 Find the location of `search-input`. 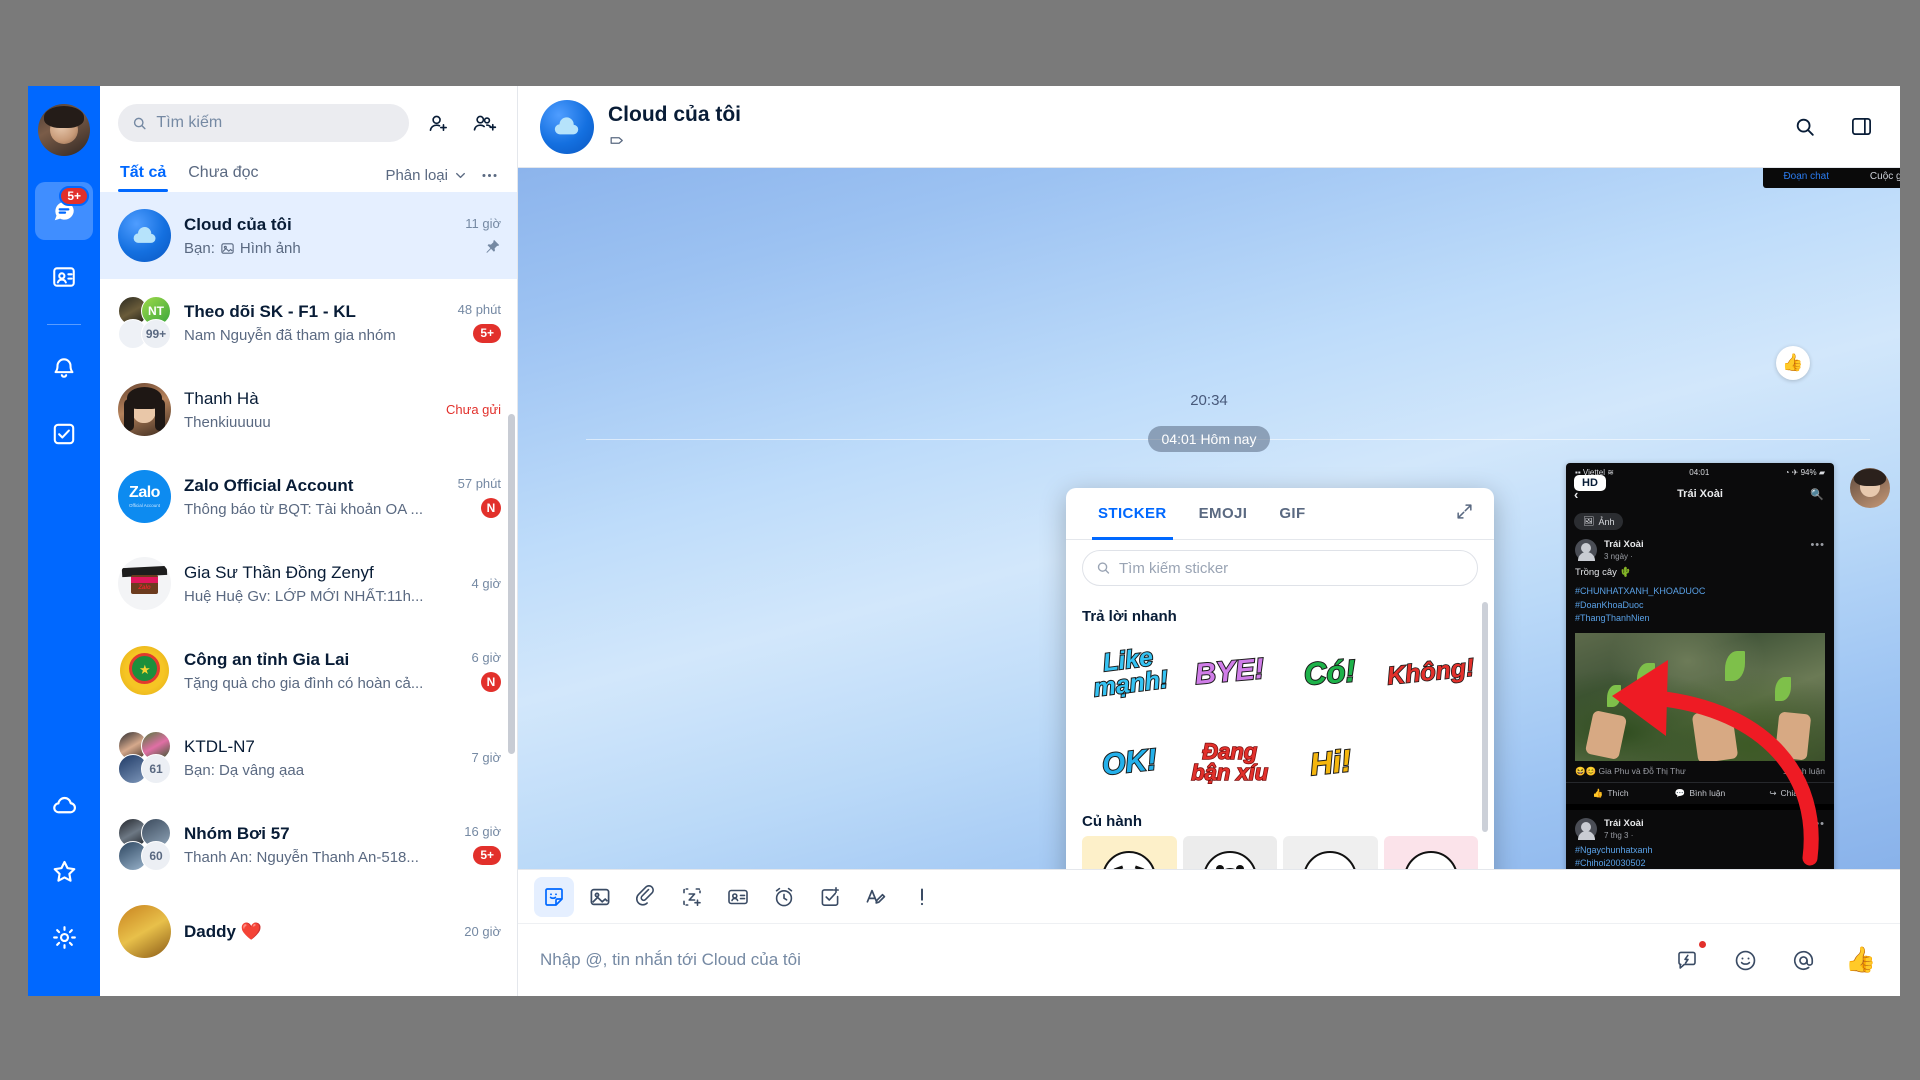

search-input is located at coordinates (275, 123).